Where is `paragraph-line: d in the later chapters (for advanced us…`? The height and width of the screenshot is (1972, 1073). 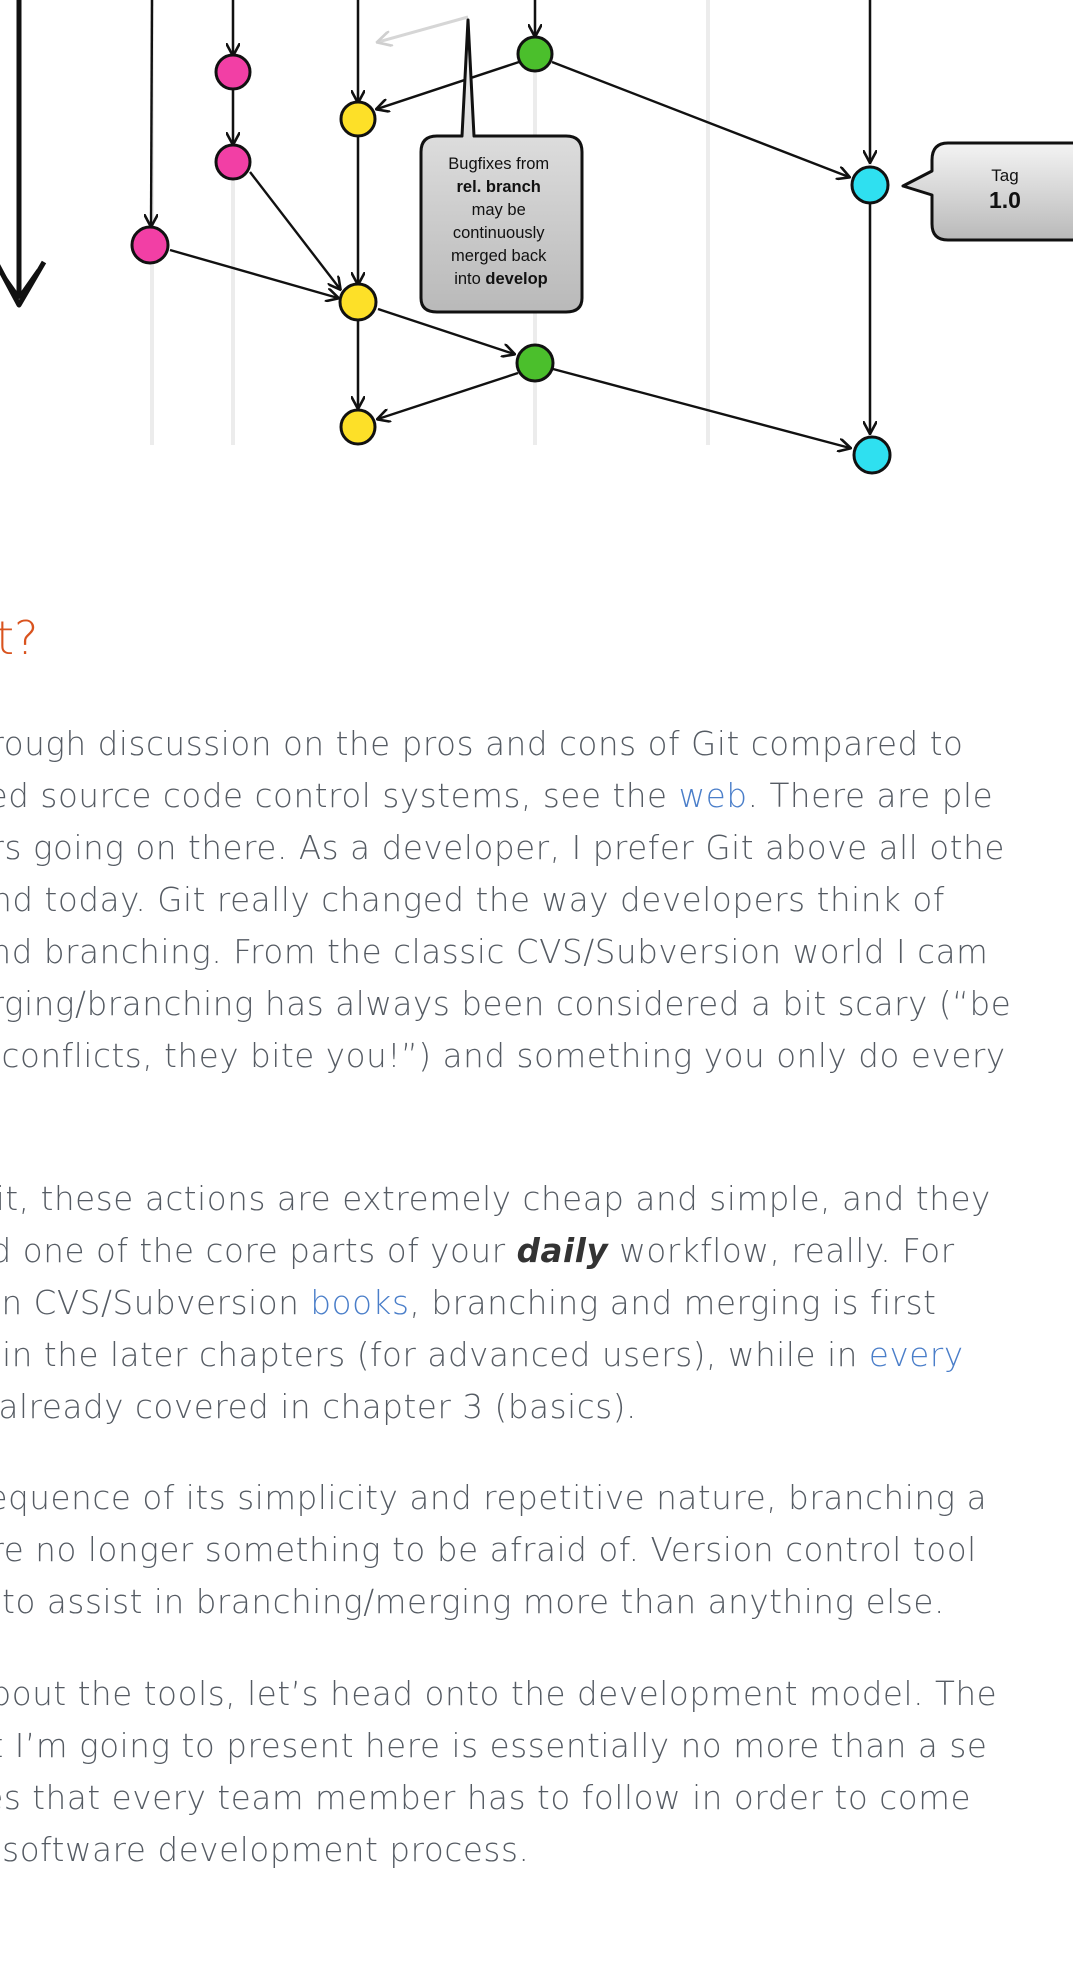 paragraph-line: d in the later chapters (for advanced us… is located at coordinates (536, 1355).